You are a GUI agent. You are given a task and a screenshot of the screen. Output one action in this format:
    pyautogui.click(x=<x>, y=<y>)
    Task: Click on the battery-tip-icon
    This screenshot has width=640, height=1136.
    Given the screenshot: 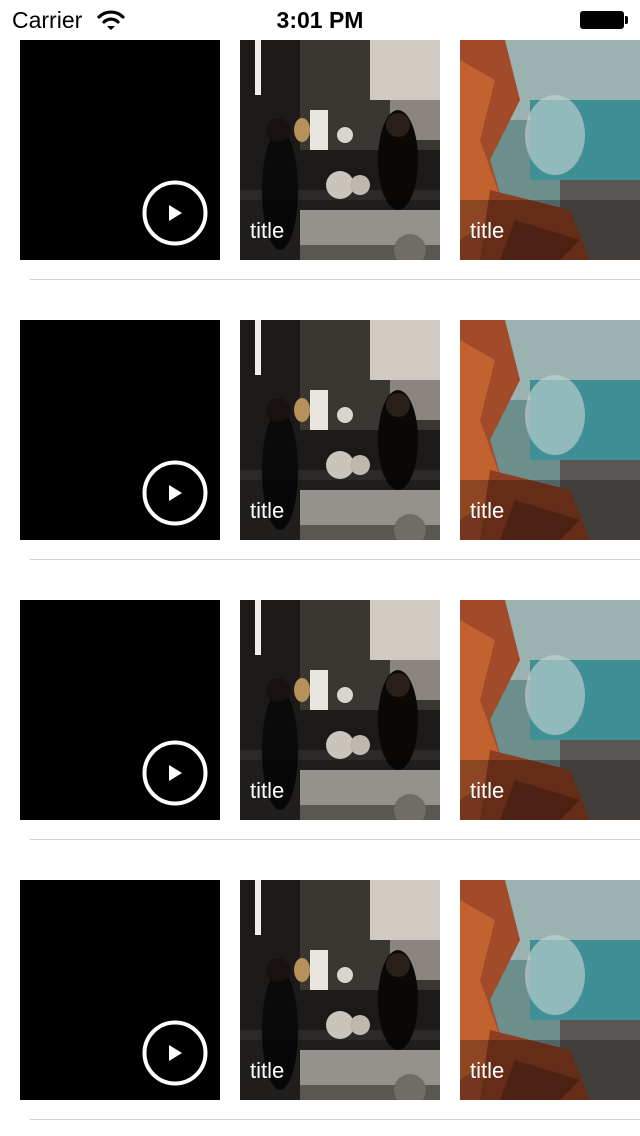 What is the action you would take?
    pyautogui.click(x=626, y=20)
    